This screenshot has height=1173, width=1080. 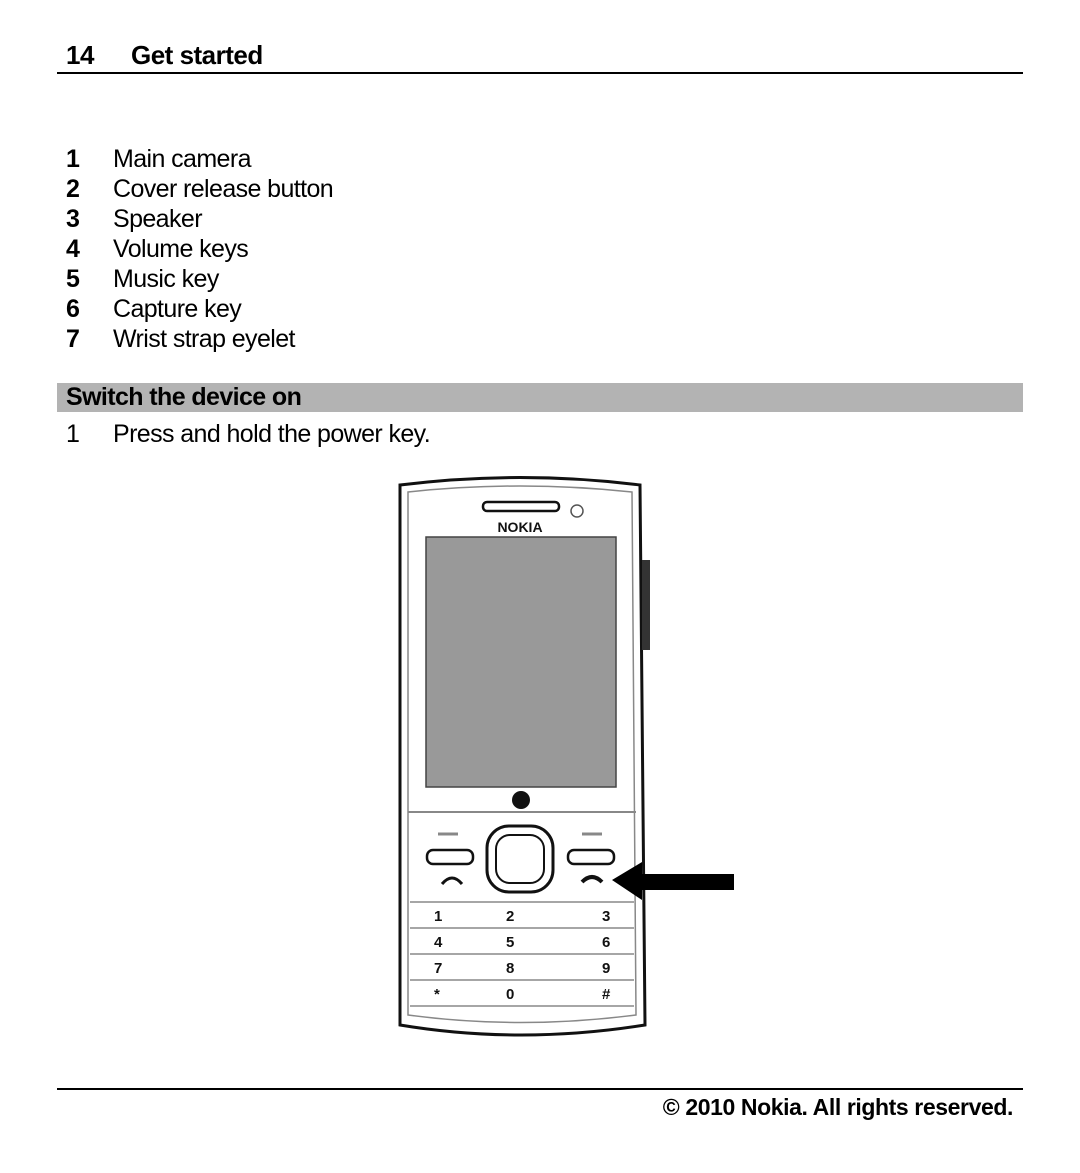 What do you see at coordinates (510, 916) in the screenshot?
I see `key-2: 2` at bounding box center [510, 916].